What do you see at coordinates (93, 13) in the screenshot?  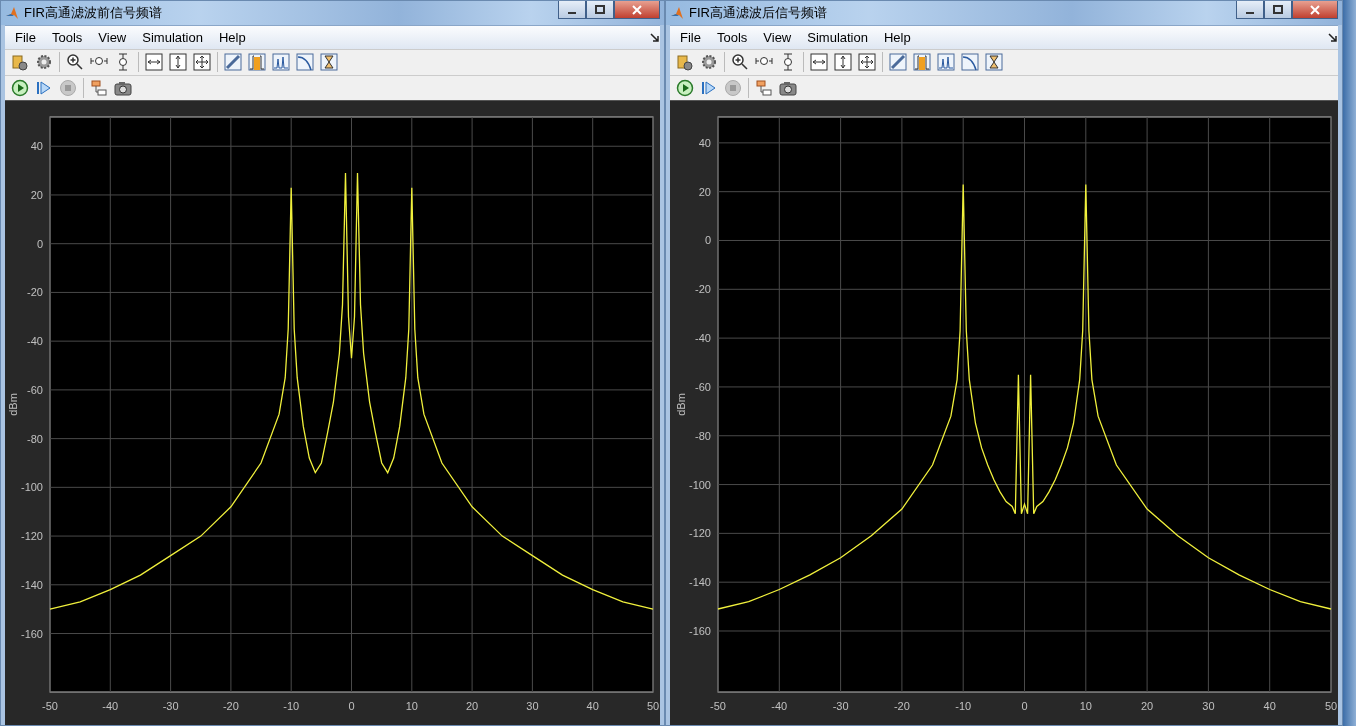 I see `window-title: FIR高通滤波前信号频谱` at bounding box center [93, 13].